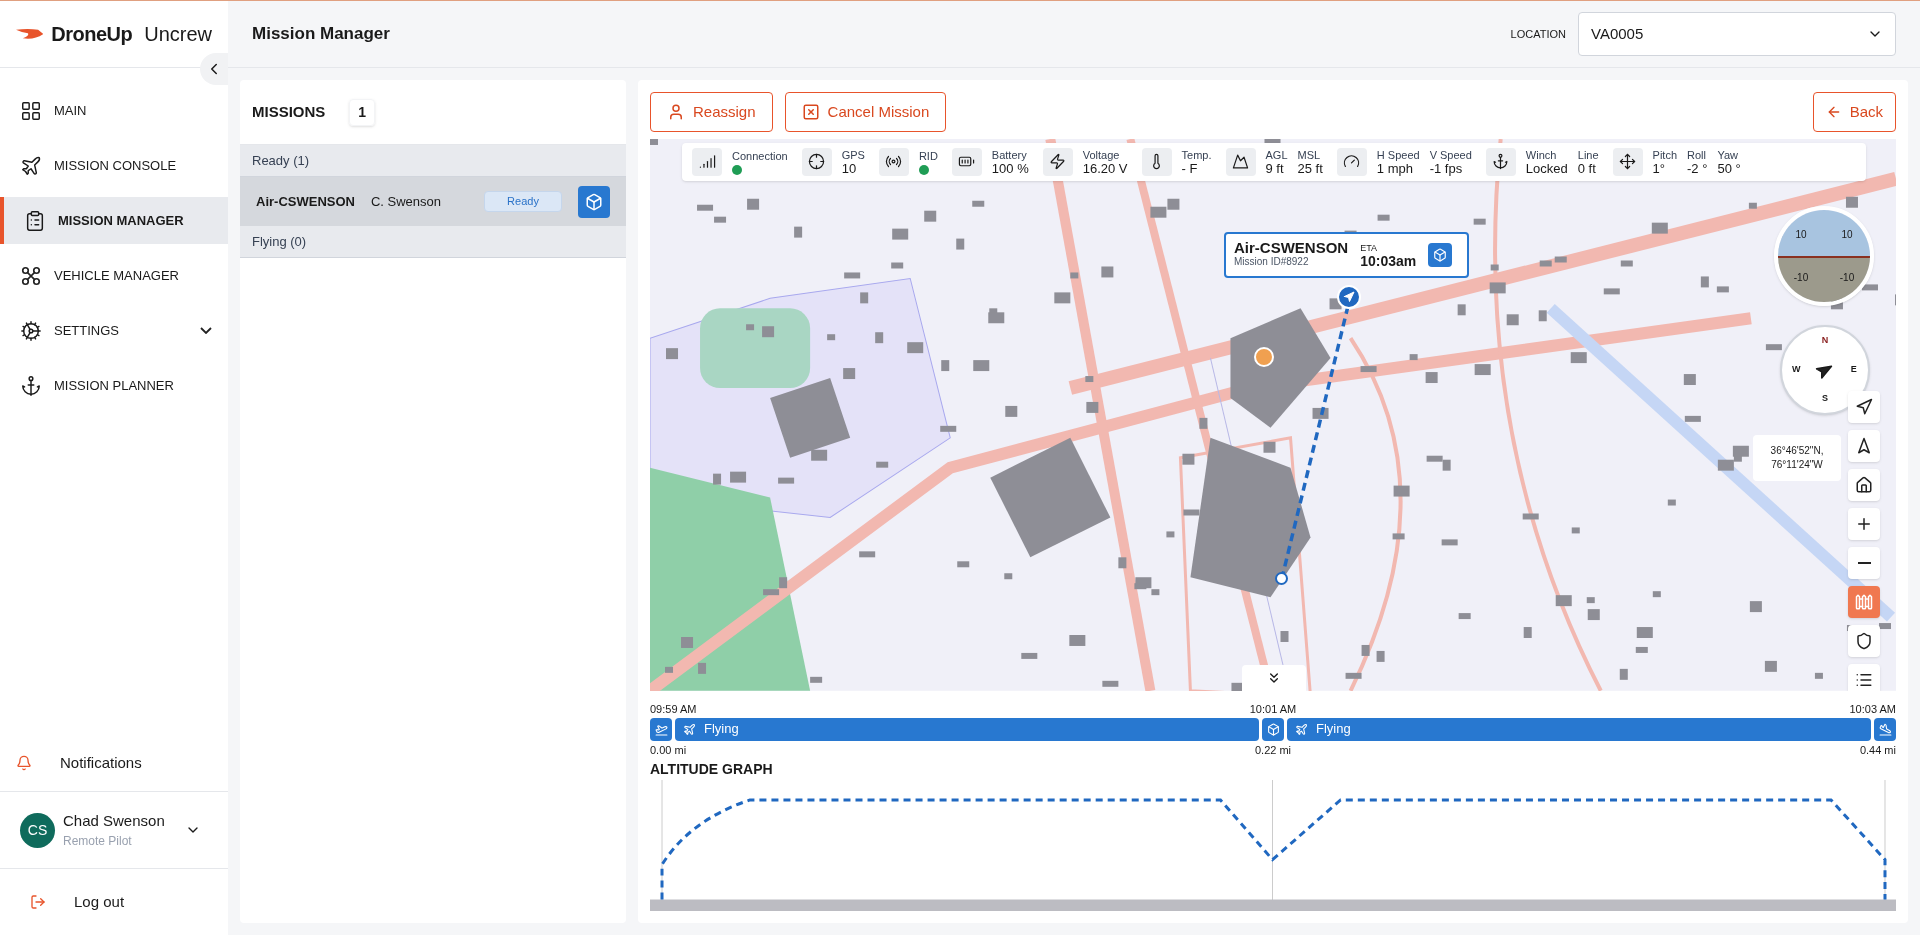 This screenshot has width=1920, height=935. Describe the element at coordinates (114, 275) in the screenshot. I see `nav-item: VEHICLE MANAGER` at that location.